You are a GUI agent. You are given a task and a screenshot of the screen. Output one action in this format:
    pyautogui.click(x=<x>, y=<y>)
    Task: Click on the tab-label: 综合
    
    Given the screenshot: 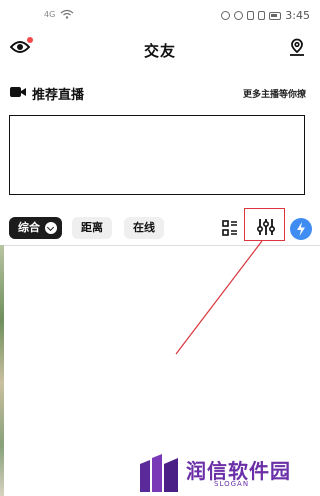 What is the action you would take?
    pyautogui.click(x=29, y=227)
    